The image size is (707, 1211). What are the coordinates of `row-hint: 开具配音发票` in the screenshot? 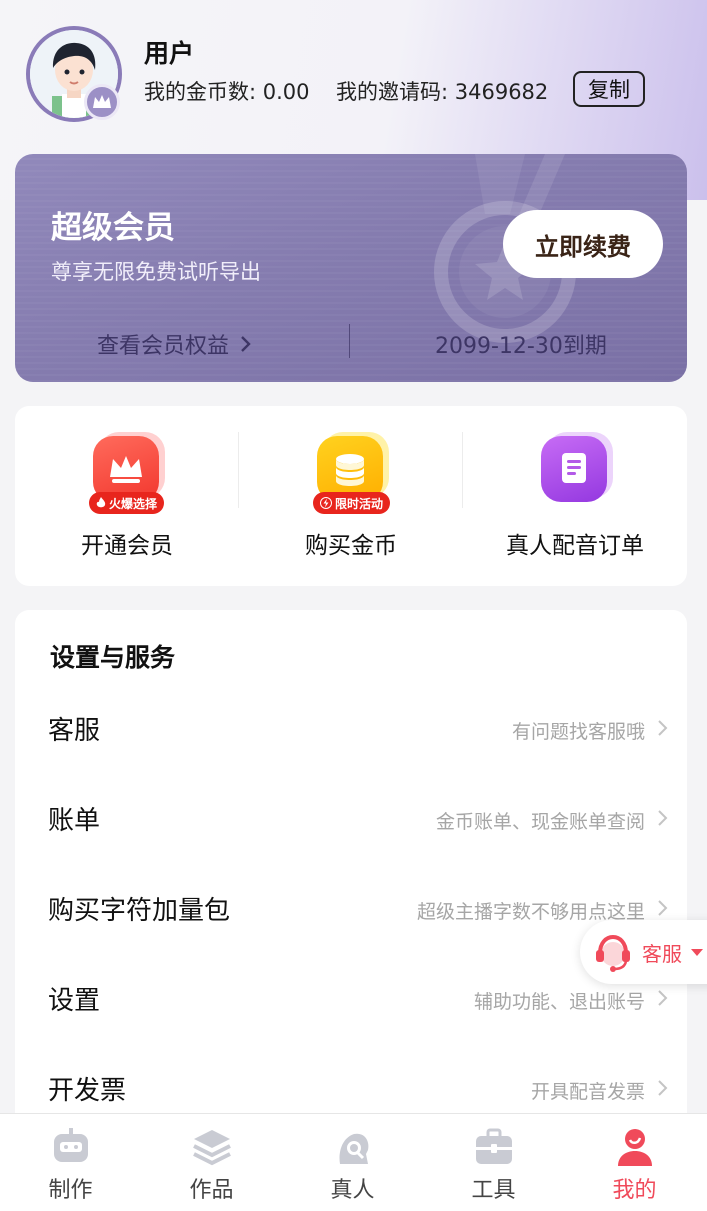 It's located at (587, 1092).